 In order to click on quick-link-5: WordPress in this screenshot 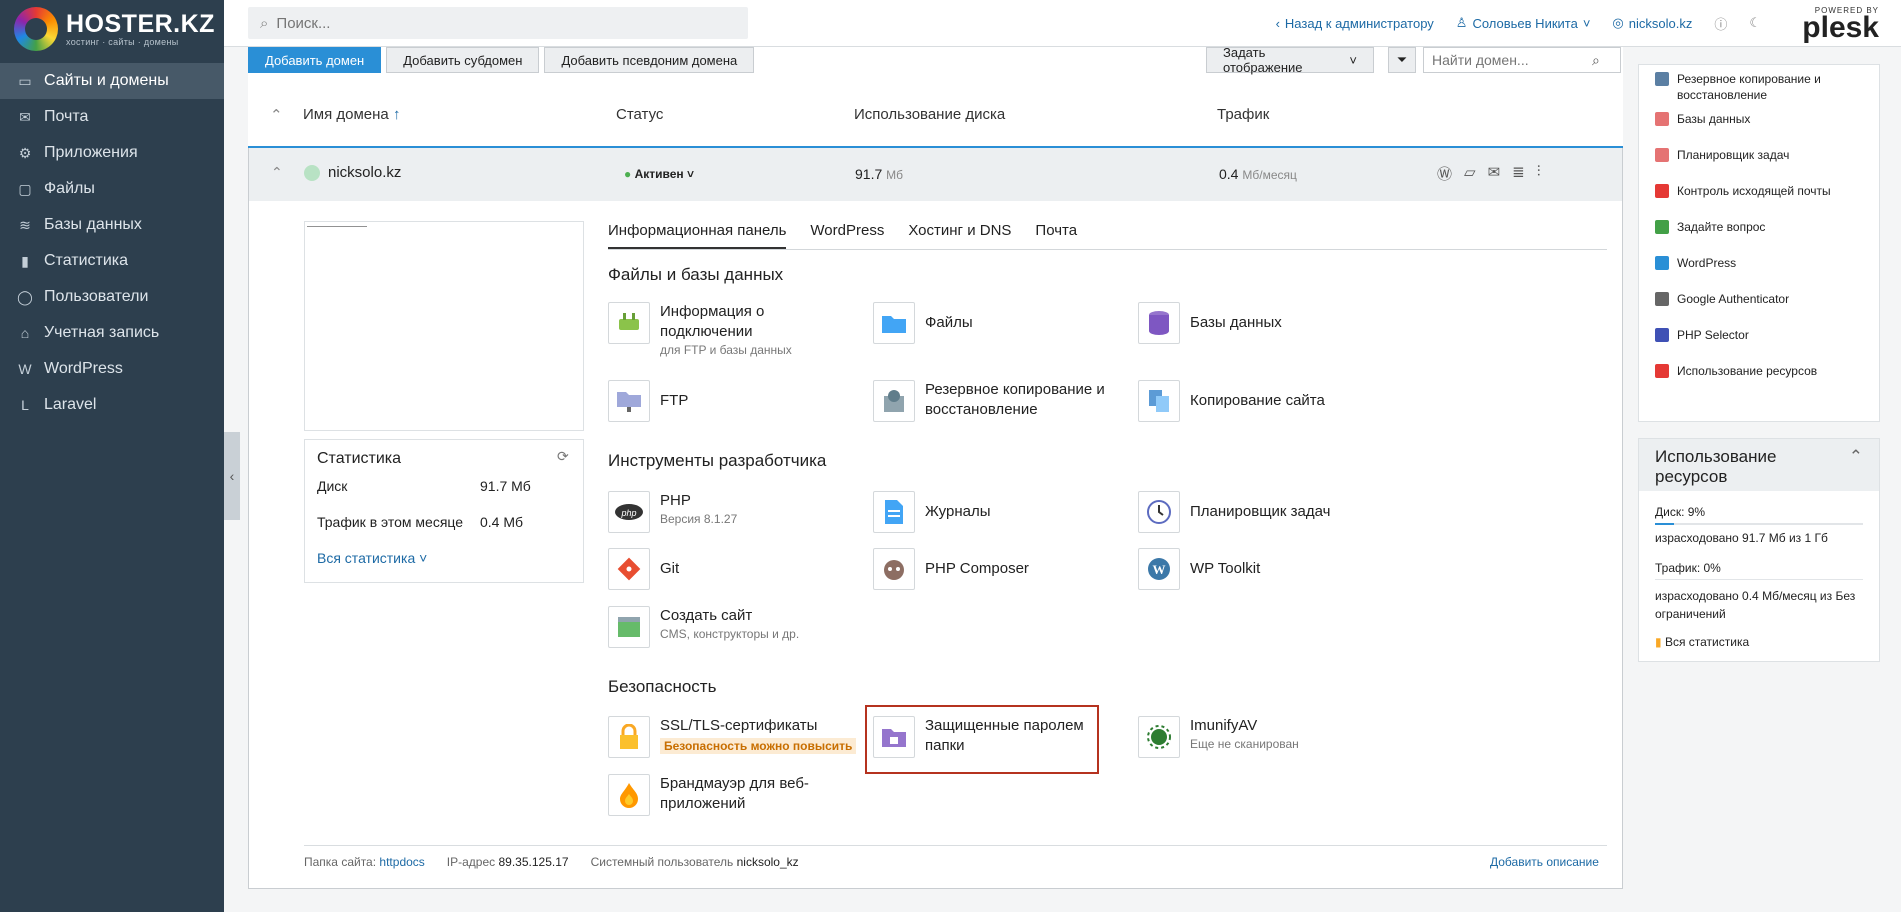, I will do `click(1754, 263)`.